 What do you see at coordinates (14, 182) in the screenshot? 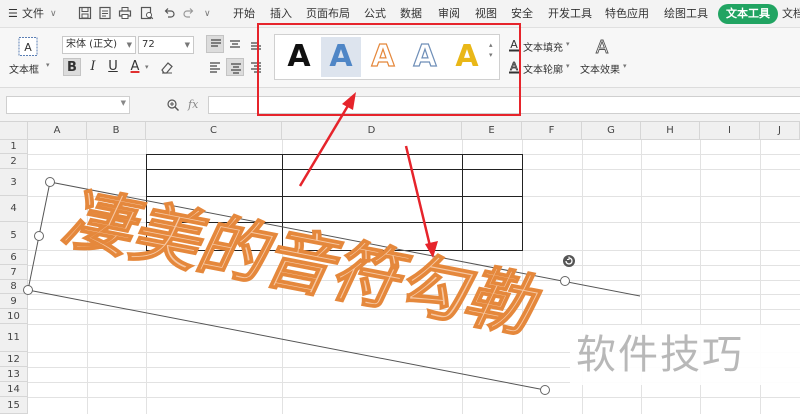
I see `row-header-3: 3` at bounding box center [14, 182].